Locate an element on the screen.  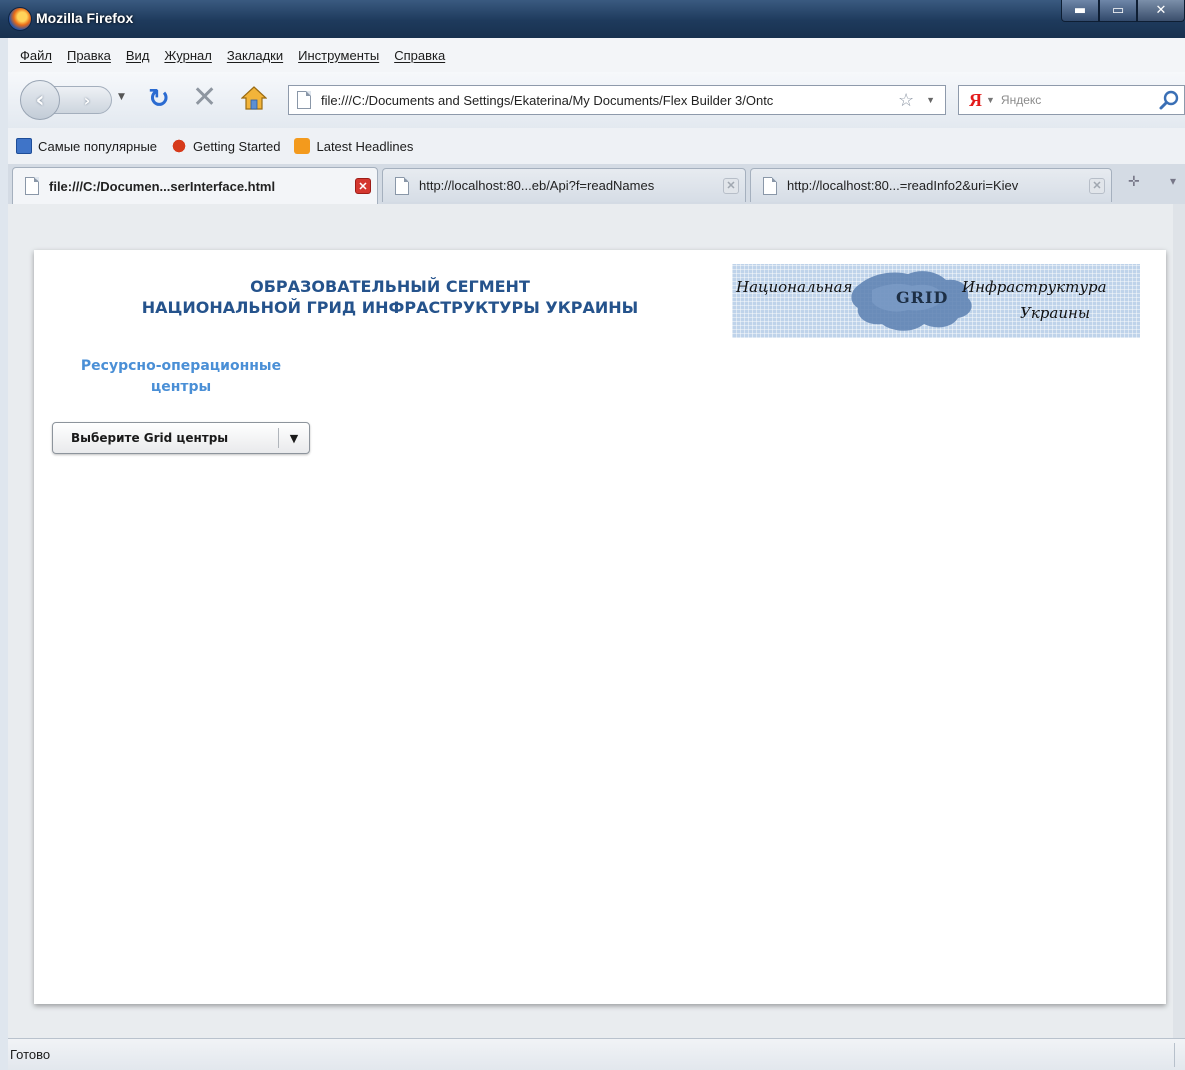
menu-bookmarks: Закладки is located at coordinates (255, 55).